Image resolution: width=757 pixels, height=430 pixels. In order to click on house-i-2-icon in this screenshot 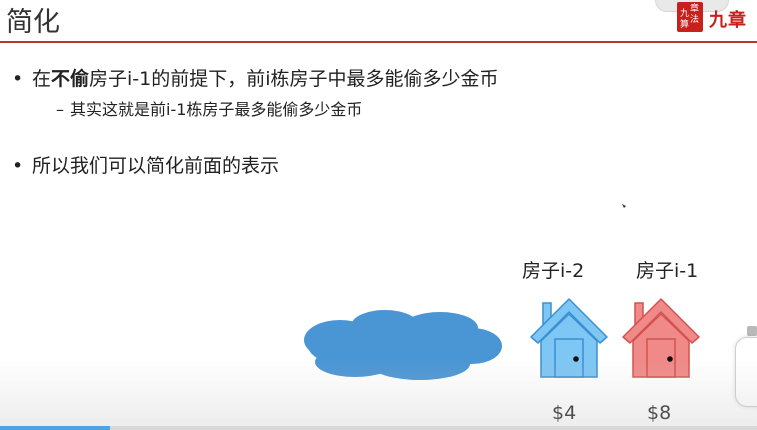, I will do `click(569, 338)`.